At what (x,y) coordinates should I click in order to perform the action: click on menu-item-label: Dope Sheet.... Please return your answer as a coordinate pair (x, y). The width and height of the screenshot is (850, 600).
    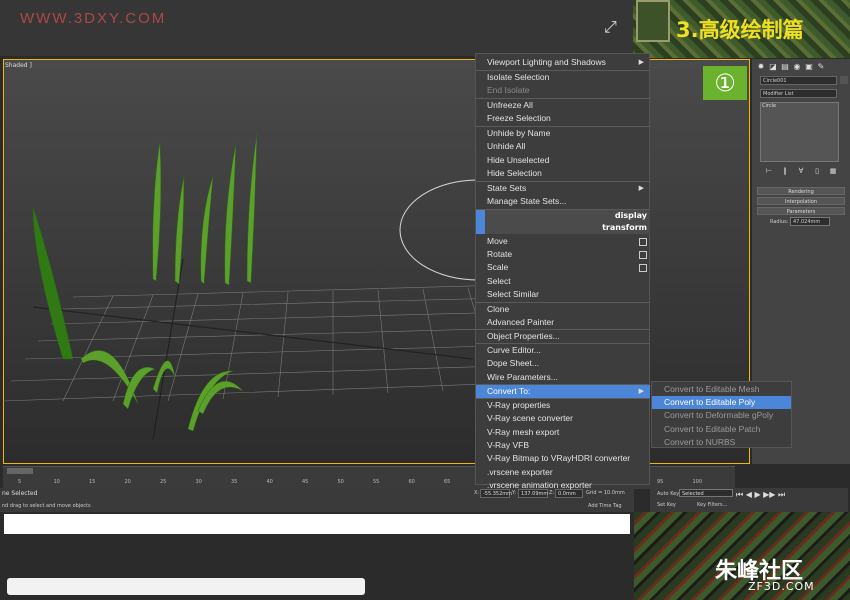
    Looking at the image, I should click on (513, 363).